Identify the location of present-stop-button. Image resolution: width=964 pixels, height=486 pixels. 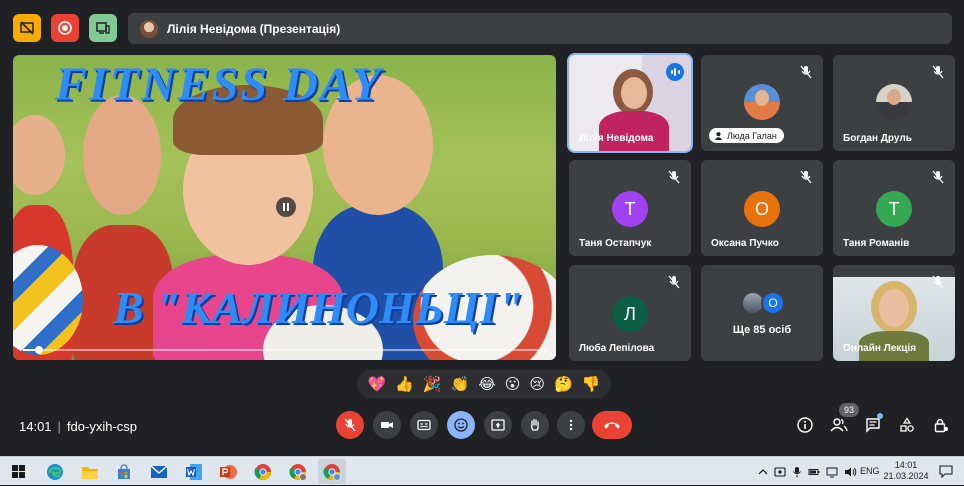
(27, 28).